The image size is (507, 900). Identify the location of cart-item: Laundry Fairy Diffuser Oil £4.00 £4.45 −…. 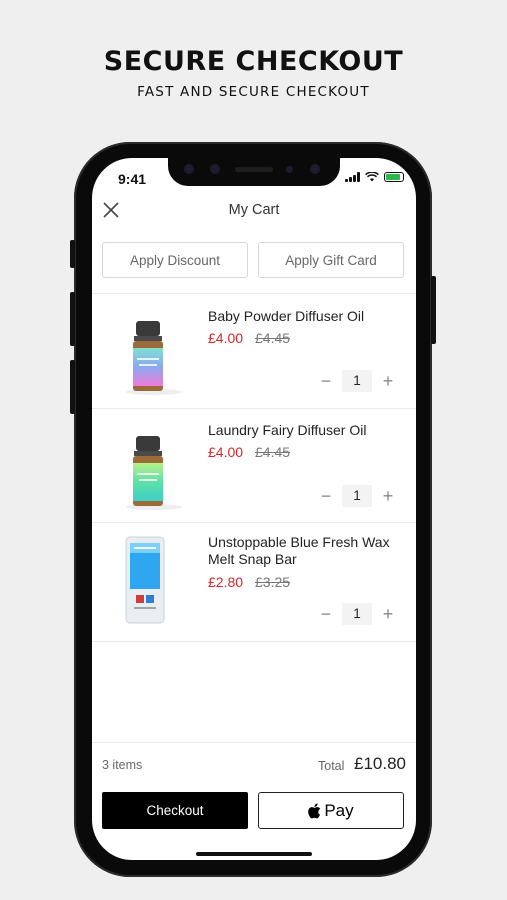
(254, 465).